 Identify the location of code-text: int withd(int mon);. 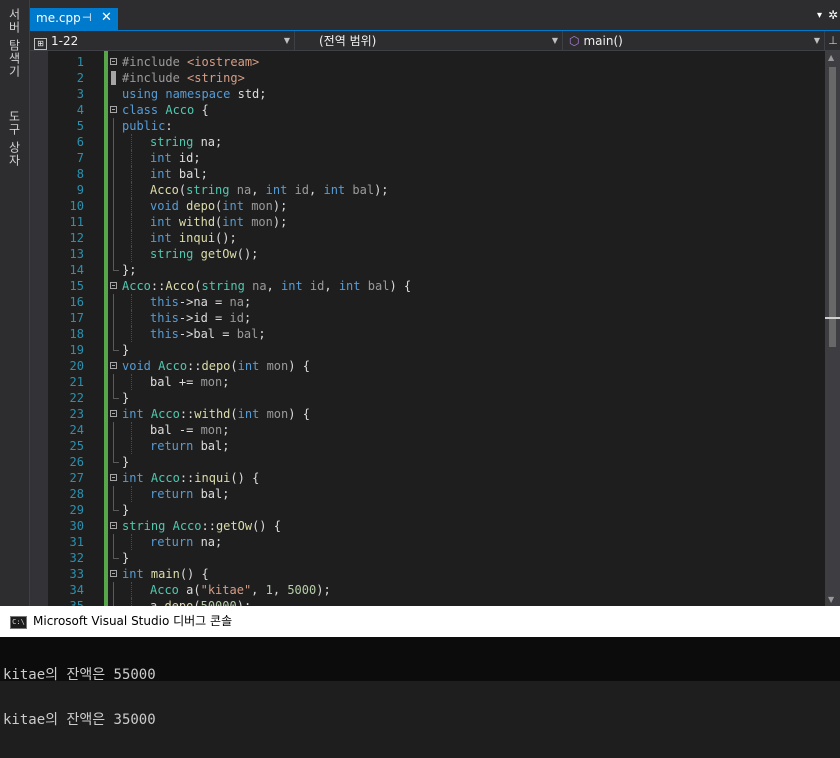
(219, 222).